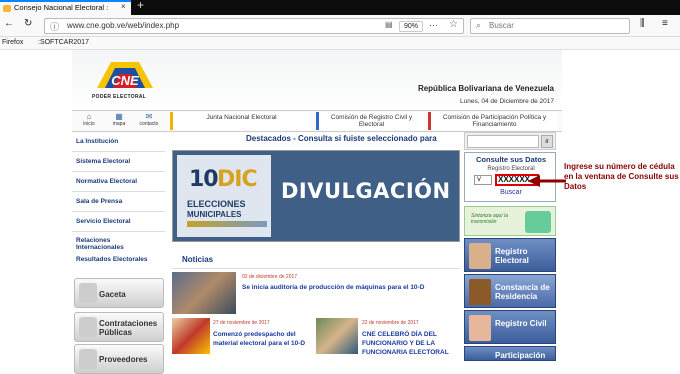 The height and width of the screenshot is (374, 680). Describe the element at coordinates (237, 179) in the screenshot. I see `banner-month: DIC` at that location.